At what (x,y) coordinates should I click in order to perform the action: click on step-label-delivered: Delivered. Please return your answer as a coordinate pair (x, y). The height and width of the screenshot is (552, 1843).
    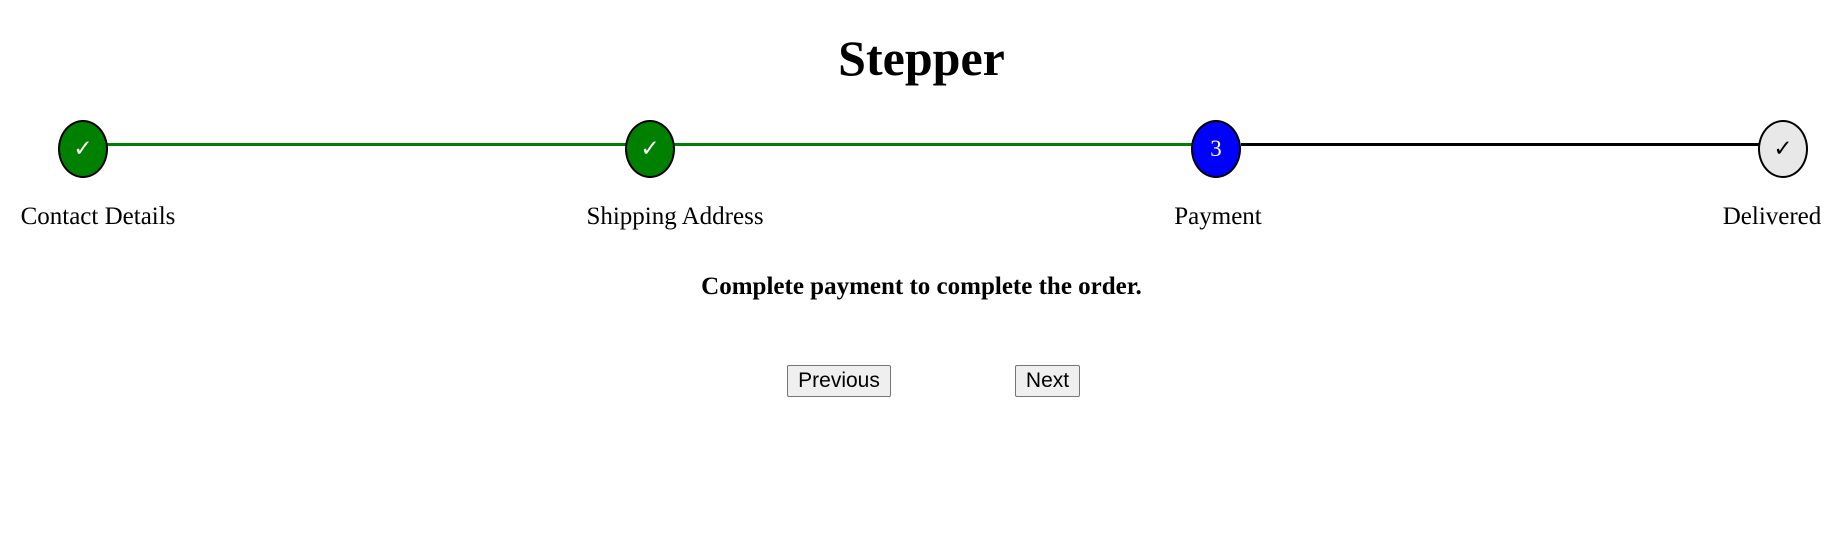
    Looking at the image, I should click on (1772, 216).